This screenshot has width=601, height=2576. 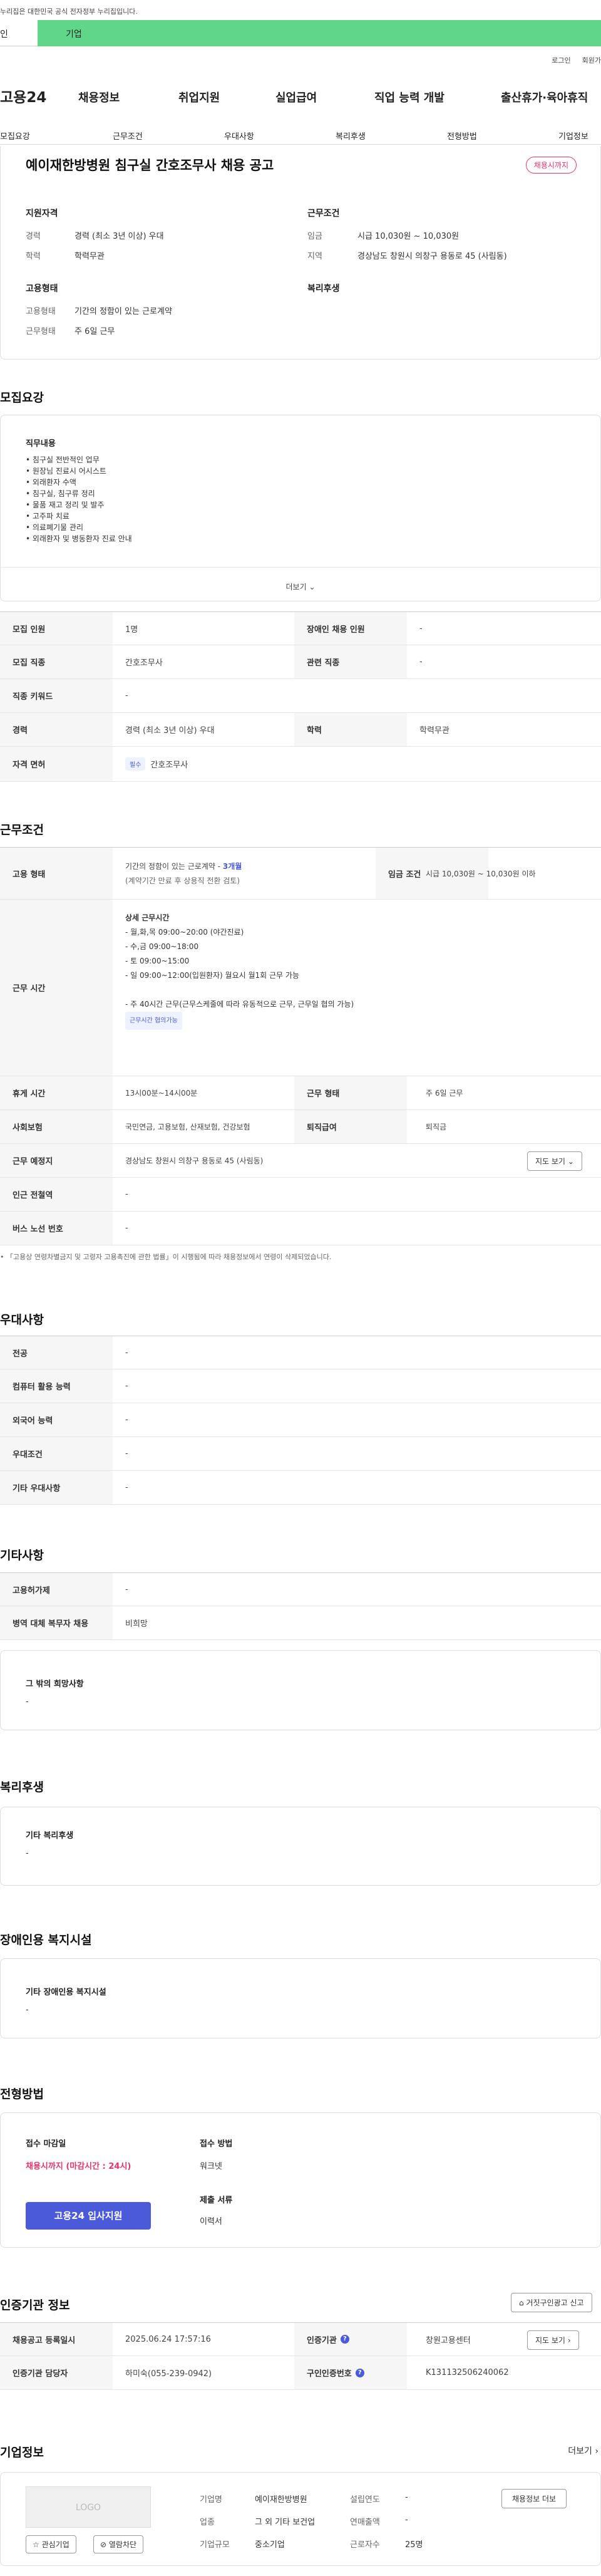 I want to click on block-icon: ⊘, so click(x=103, y=2544).